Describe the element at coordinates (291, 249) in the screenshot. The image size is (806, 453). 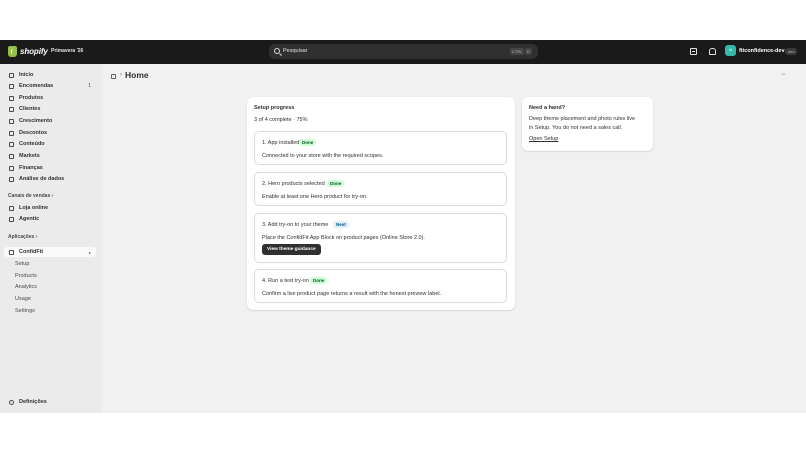
I see `view-theme-guidance-button: View theme guidance` at that location.